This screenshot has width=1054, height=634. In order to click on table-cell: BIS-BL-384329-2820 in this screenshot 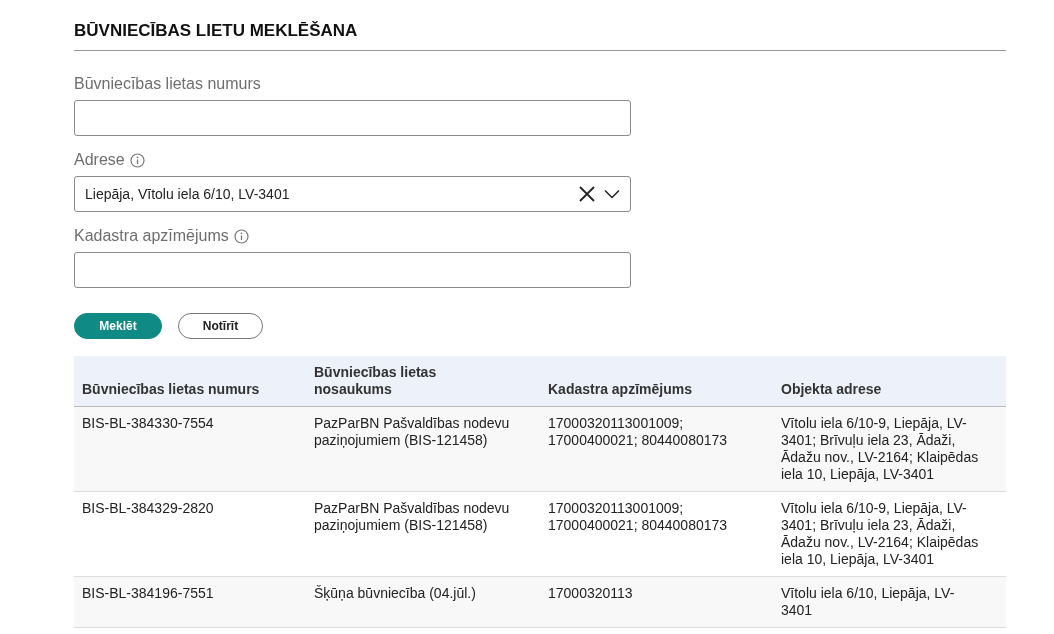, I will do `click(190, 534)`.